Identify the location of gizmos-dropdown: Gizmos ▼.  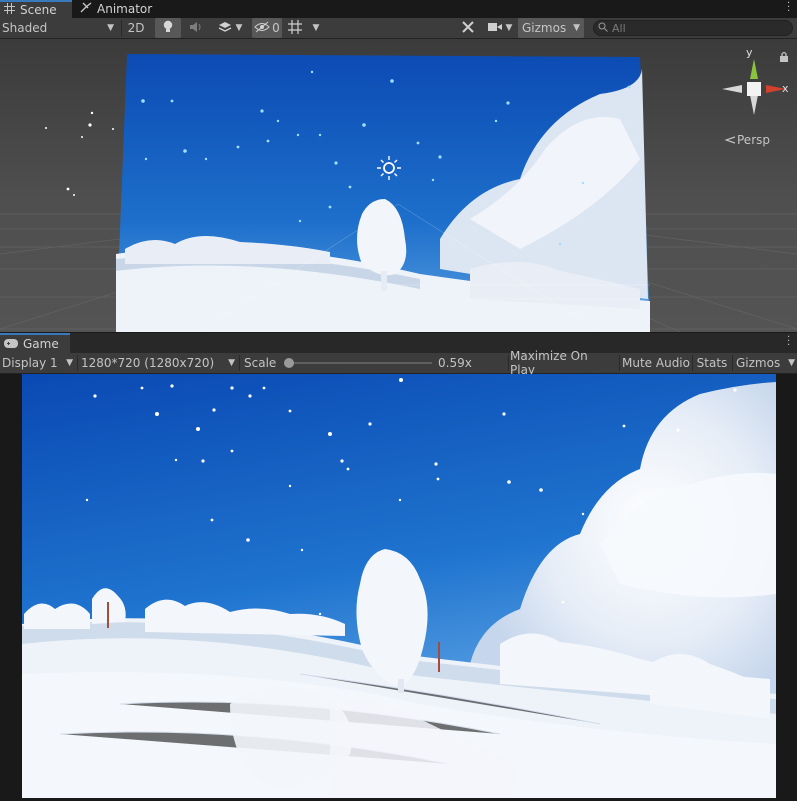
(551, 28).